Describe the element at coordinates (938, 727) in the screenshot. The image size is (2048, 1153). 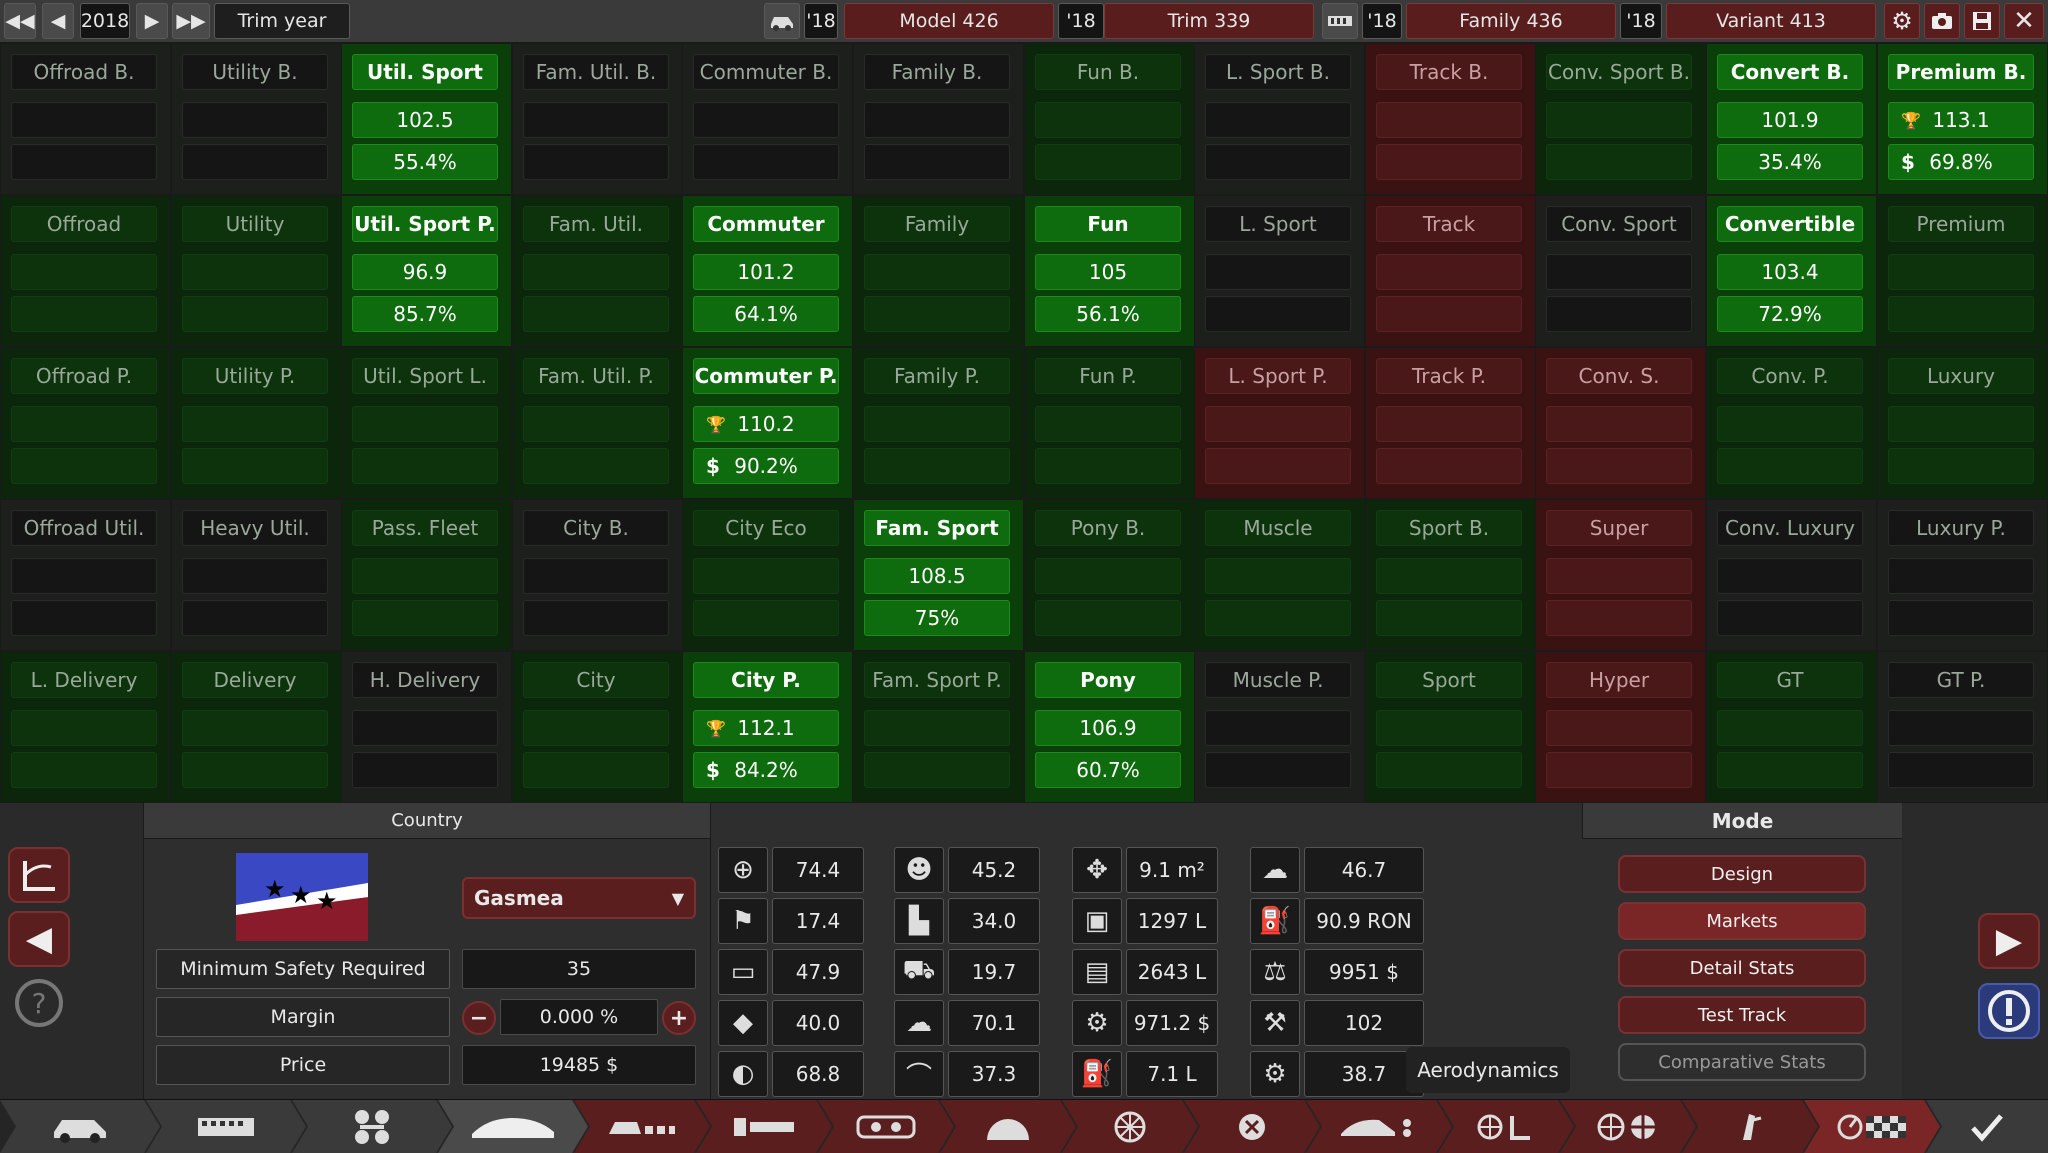
I see `market-cell: Fam. Sport P.` at that location.